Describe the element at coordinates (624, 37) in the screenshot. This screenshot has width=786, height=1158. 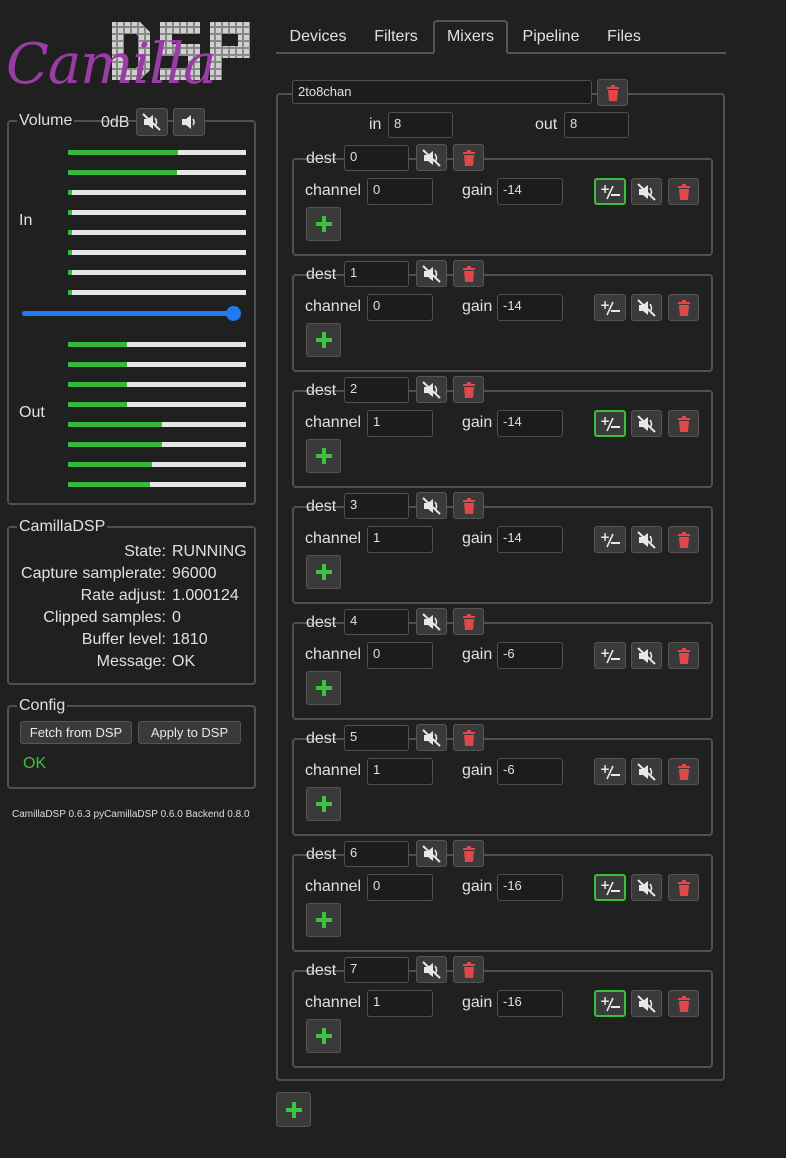
I see `tab-files: Files` at that location.